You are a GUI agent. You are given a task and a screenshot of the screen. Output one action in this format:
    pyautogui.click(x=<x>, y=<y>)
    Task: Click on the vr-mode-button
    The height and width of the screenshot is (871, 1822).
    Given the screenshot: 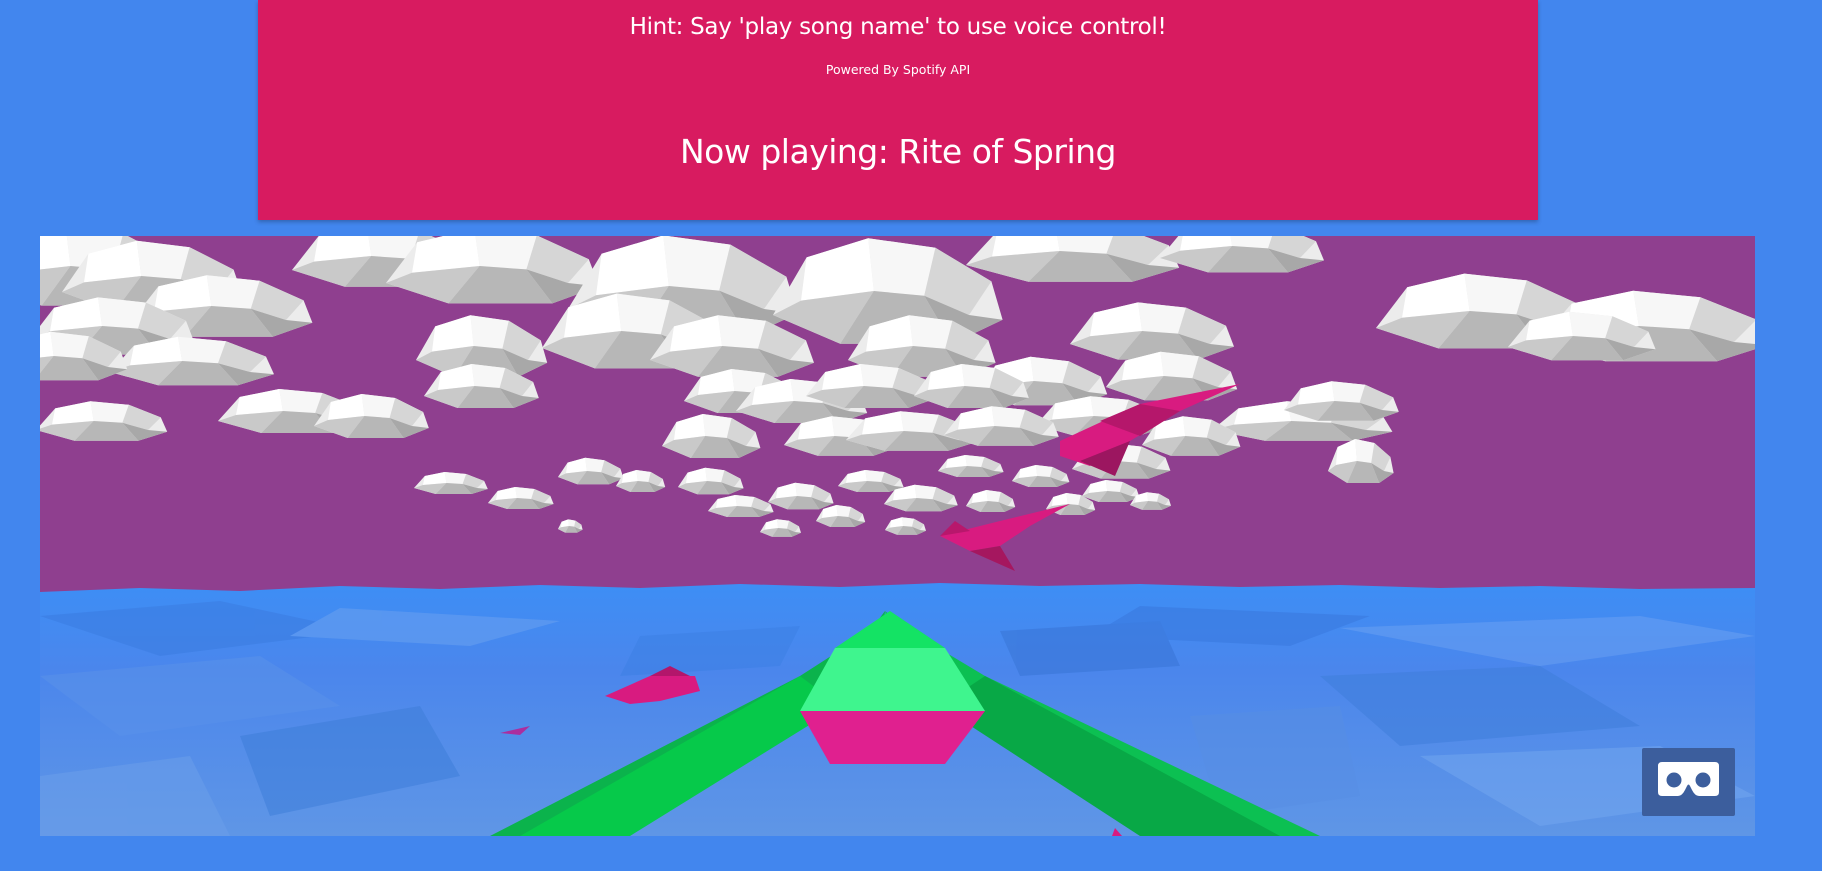 What is the action you would take?
    pyautogui.click(x=1688, y=782)
    